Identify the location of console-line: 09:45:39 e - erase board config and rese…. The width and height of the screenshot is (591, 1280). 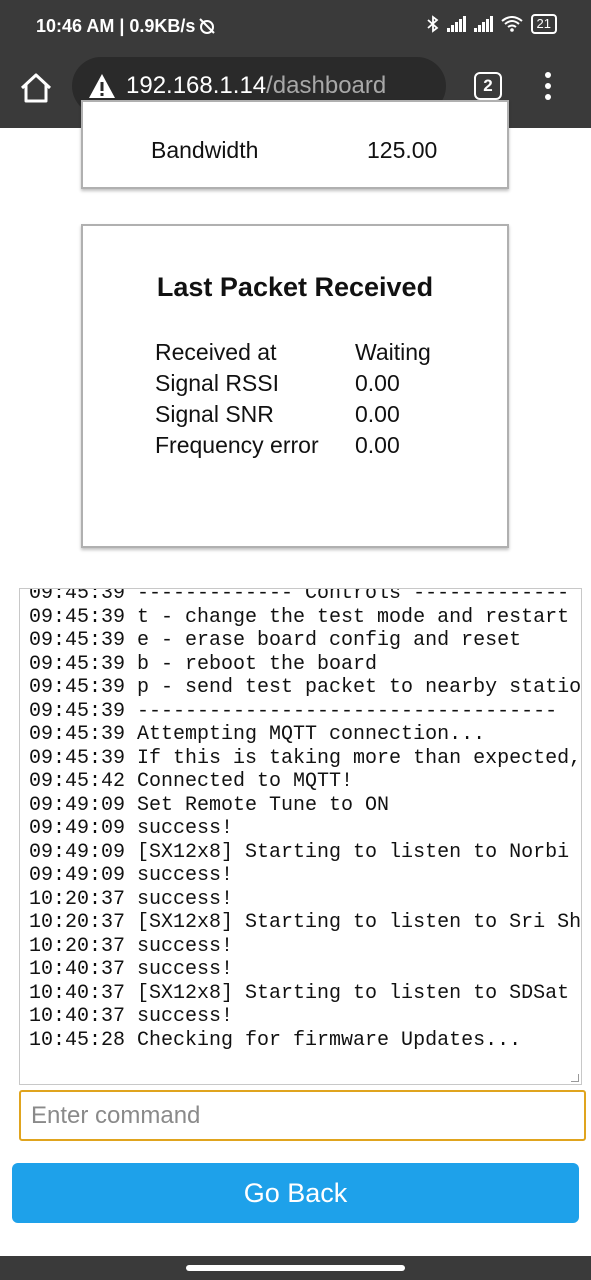
(275, 640).